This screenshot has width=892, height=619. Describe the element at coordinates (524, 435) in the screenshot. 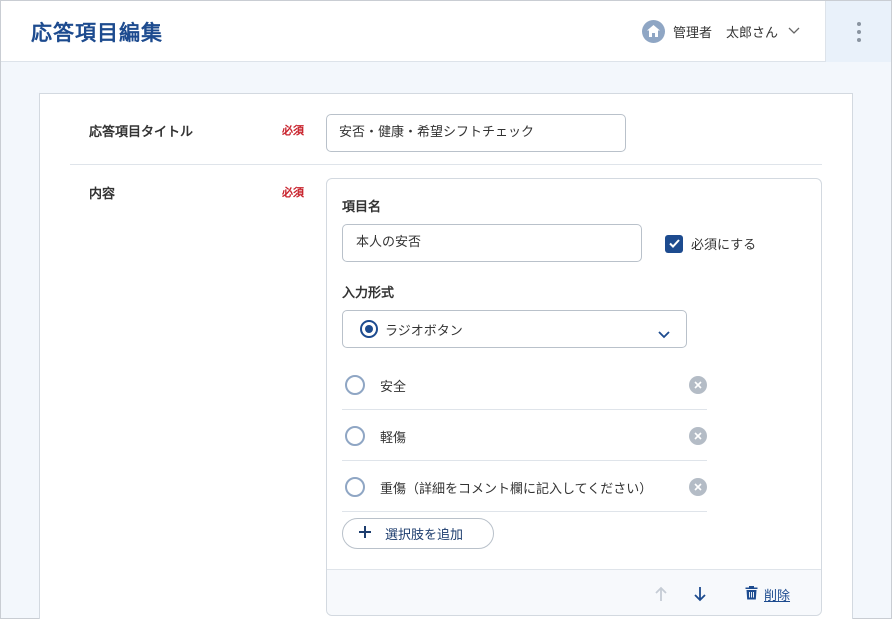

I see `option-row: 軽傷` at that location.